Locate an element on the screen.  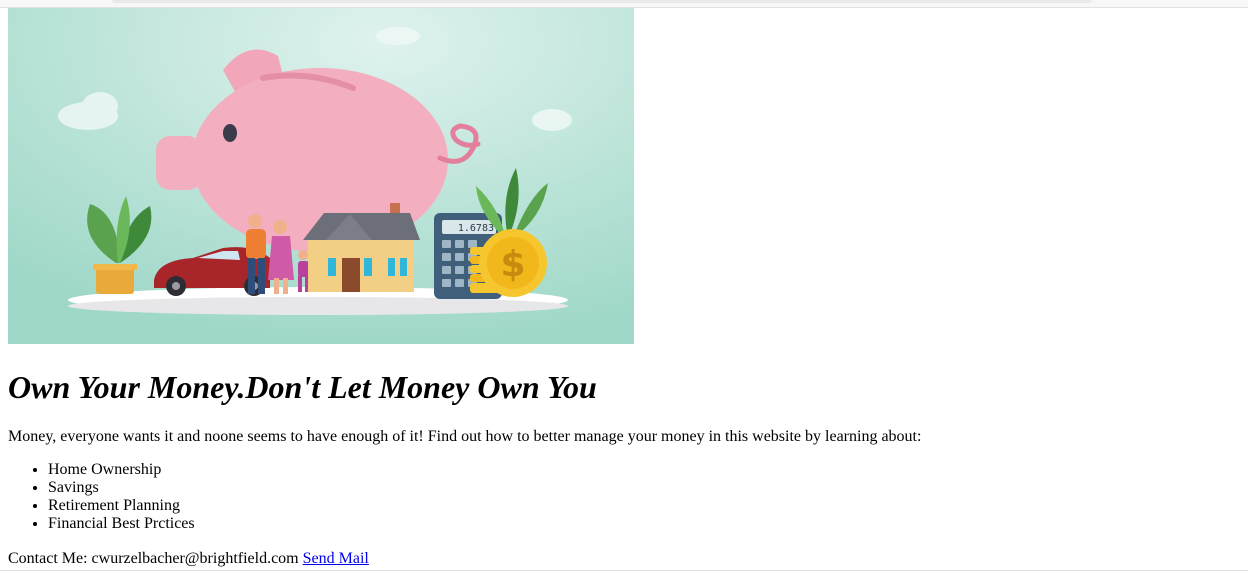
list-item: Financial Best Prctices is located at coordinates (121, 524).